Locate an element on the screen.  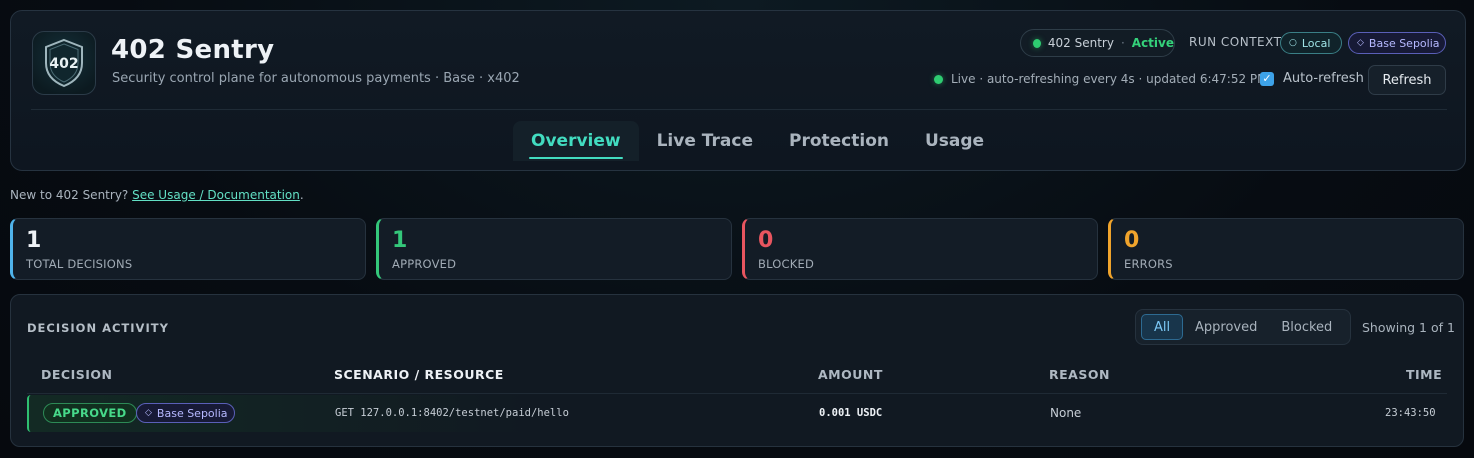
context-network-label: Base Sepolia is located at coordinates (1404, 43).